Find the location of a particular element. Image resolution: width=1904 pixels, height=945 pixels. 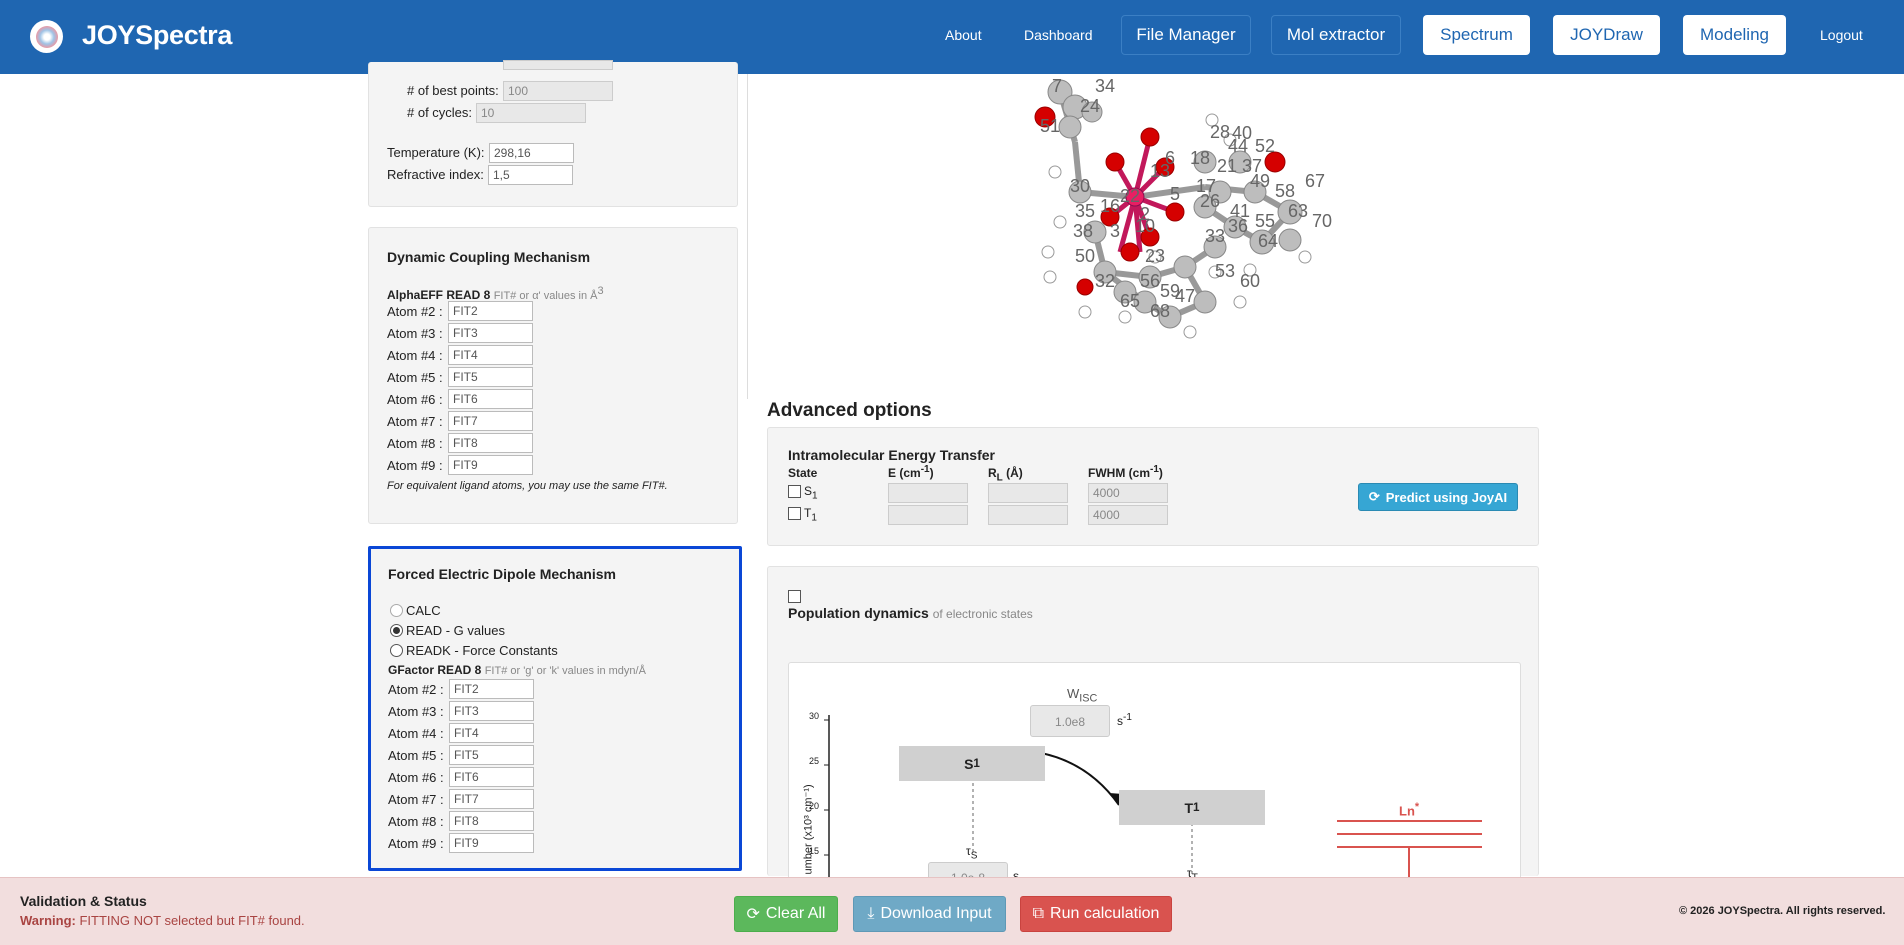

t1-state-sub: 1 is located at coordinates (1196, 807).